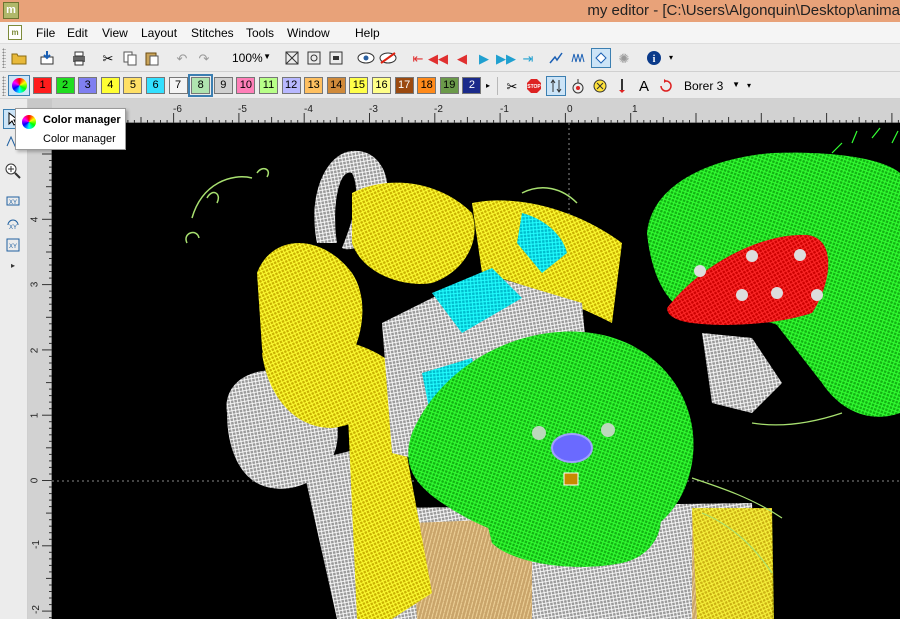  Describe the element at coordinates (70, 129) in the screenshot. I see `color-manager-tooltip: Color manager Color manager` at that location.